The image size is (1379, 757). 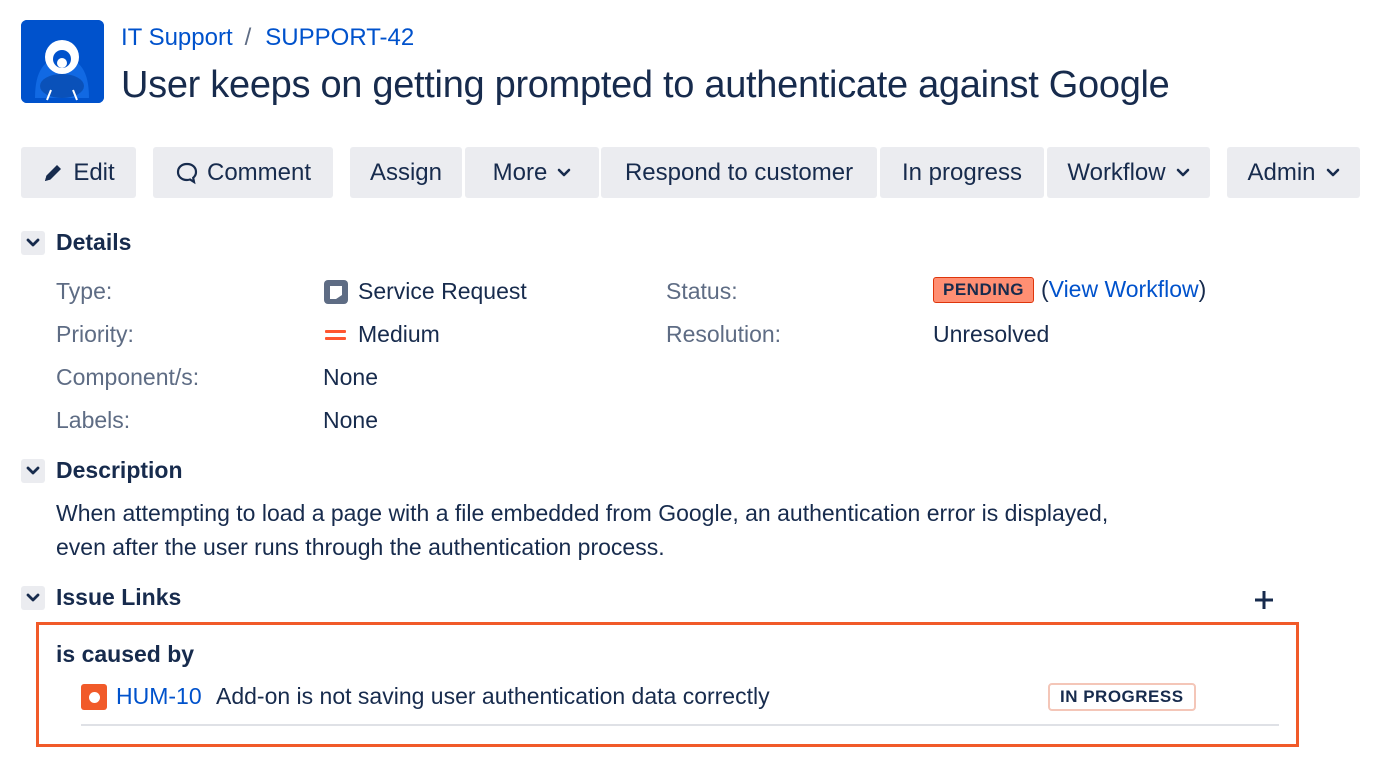 I want to click on in-progress-button: In progress, so click(x=962, y=172).